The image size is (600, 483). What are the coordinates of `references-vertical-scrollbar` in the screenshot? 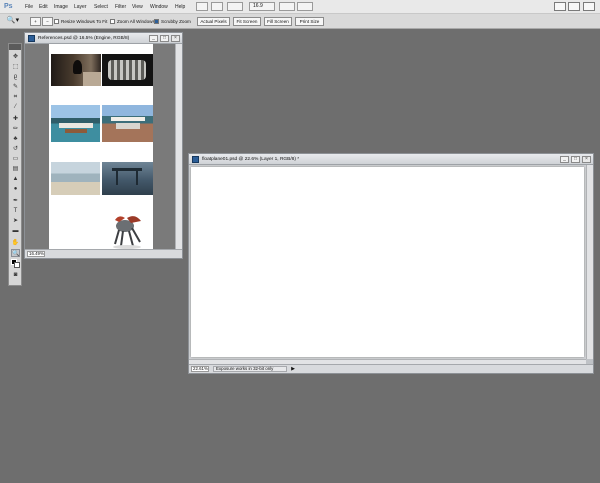 It's located at (178, 147).